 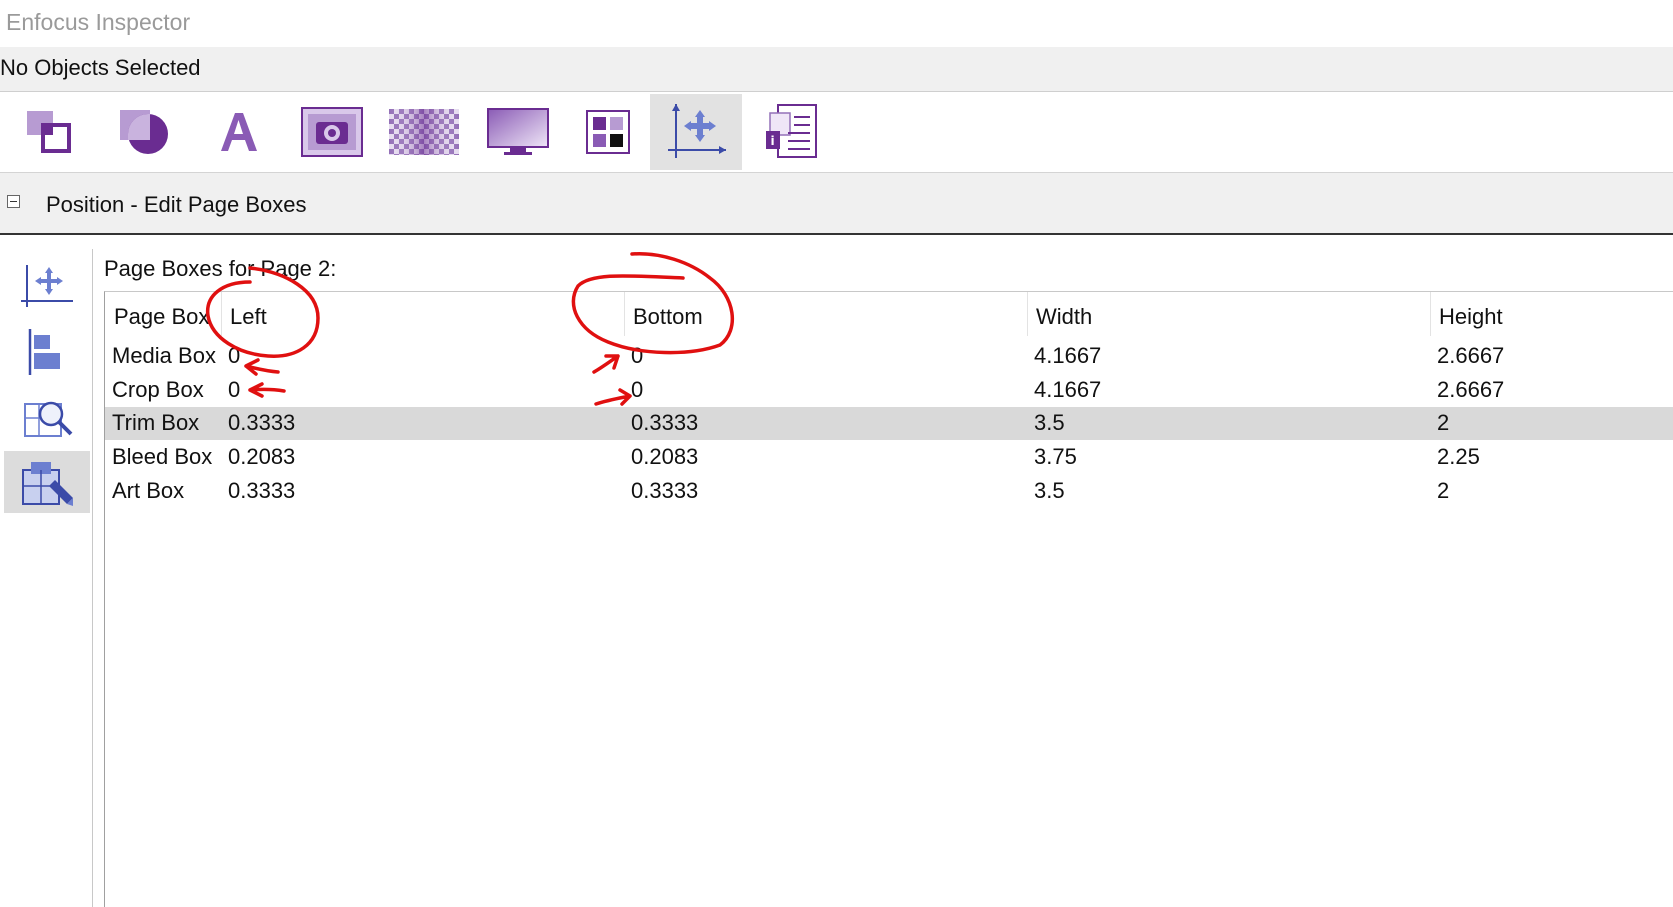 I want to click on toolbar-position-button, so click(x=696, y=132).